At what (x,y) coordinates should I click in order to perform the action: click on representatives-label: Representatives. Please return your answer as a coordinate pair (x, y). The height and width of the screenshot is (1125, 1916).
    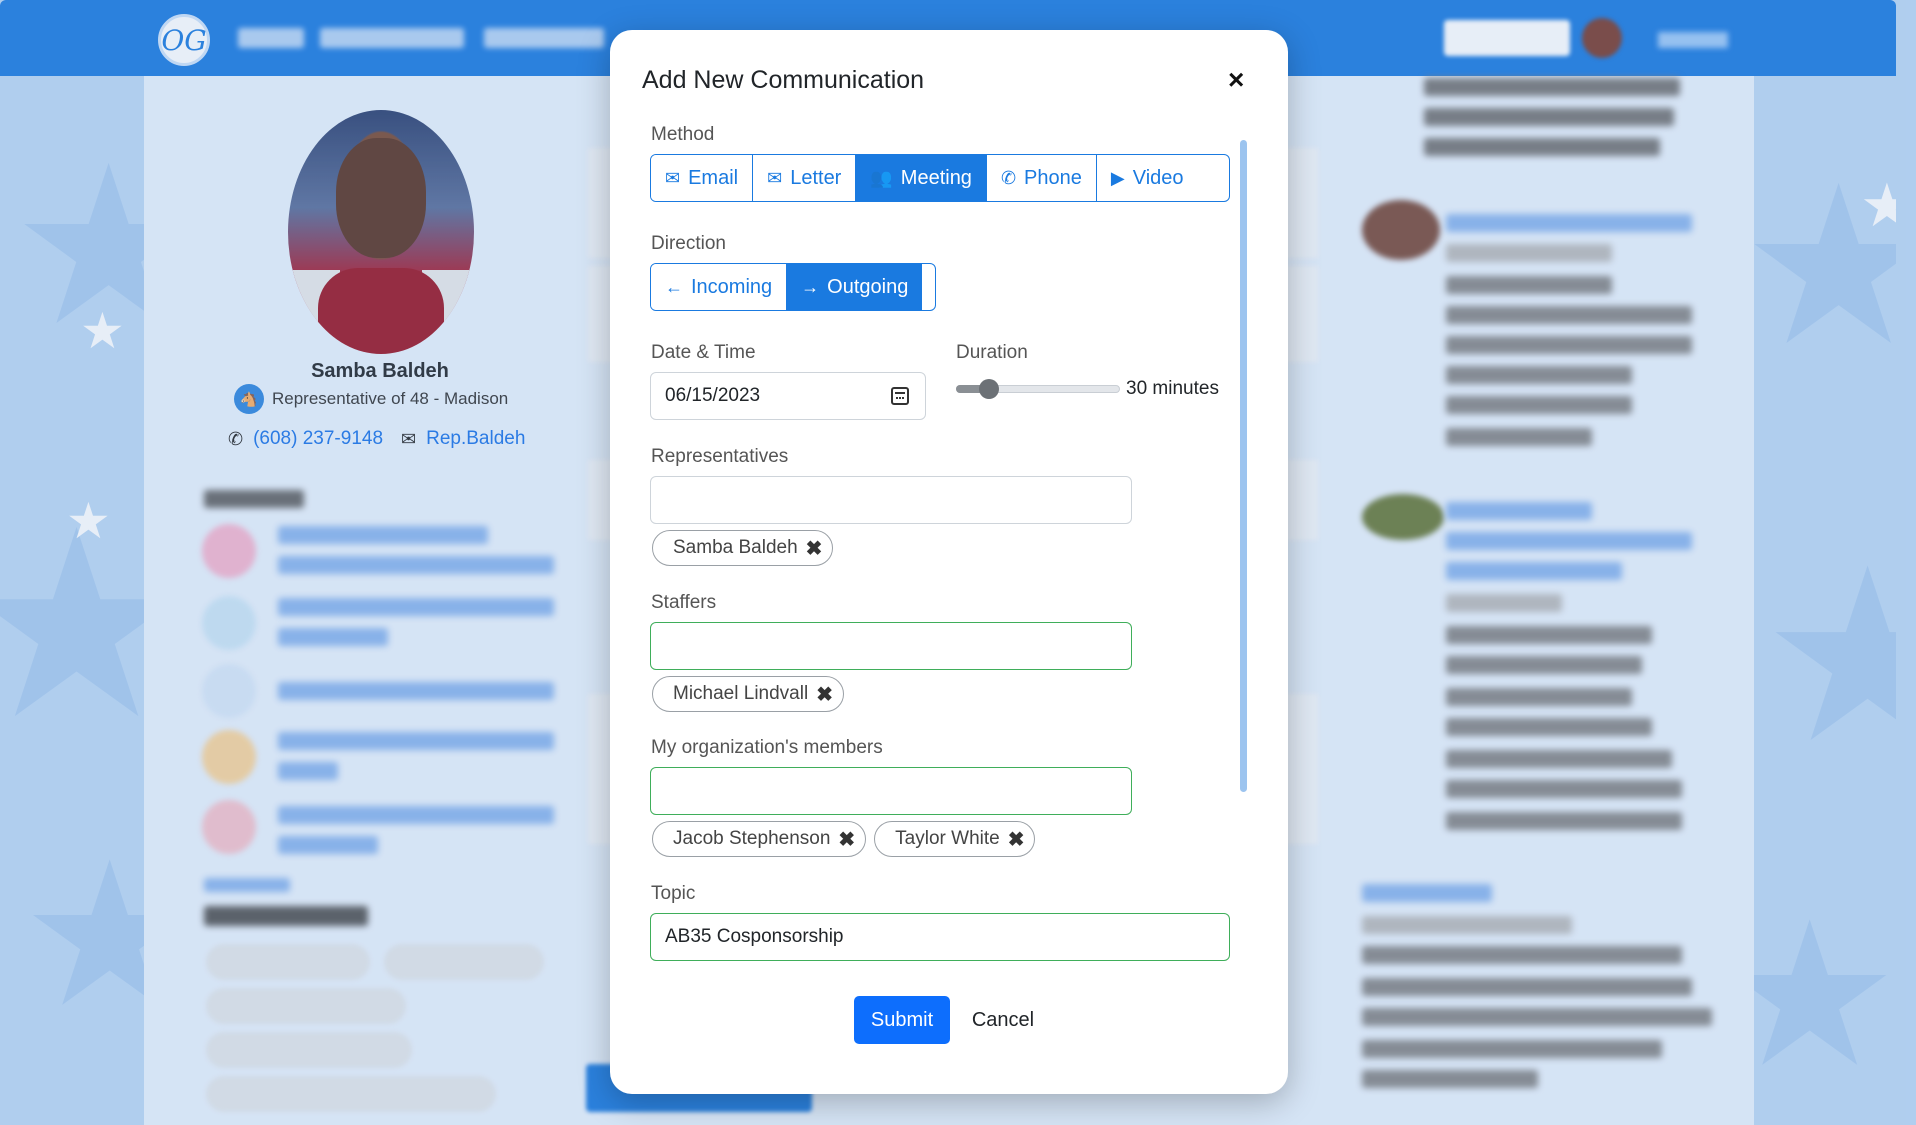
    Looking at the image, I should click on (720, 456).